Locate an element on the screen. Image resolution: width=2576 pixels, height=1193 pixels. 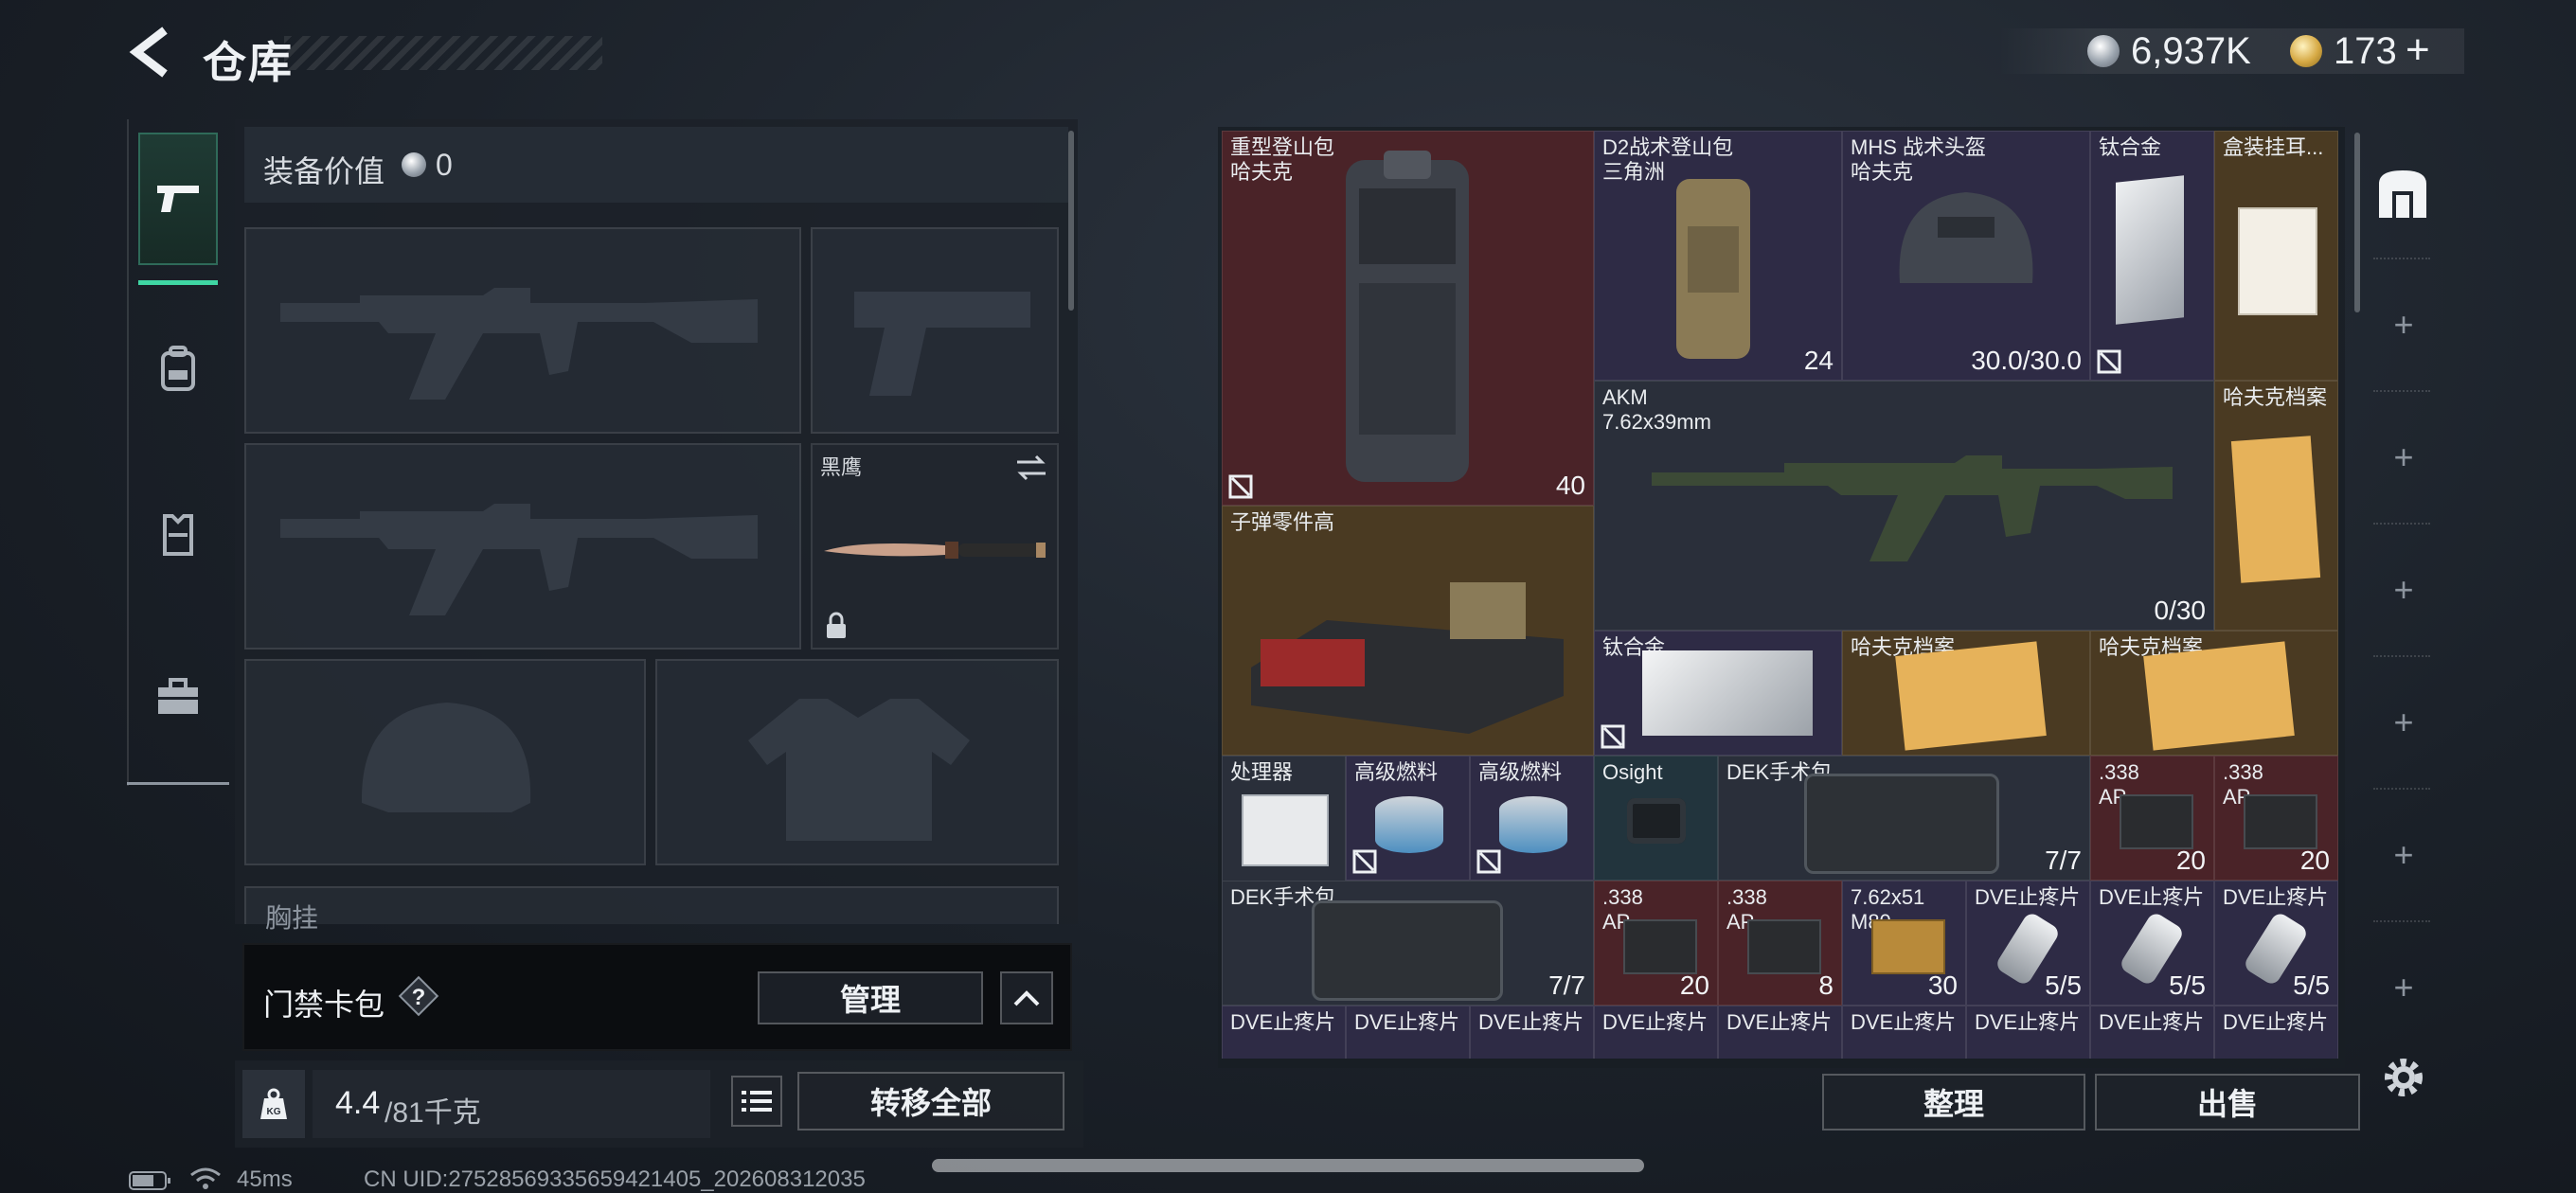
settings-icon is located at coordinates (2403, 1077).